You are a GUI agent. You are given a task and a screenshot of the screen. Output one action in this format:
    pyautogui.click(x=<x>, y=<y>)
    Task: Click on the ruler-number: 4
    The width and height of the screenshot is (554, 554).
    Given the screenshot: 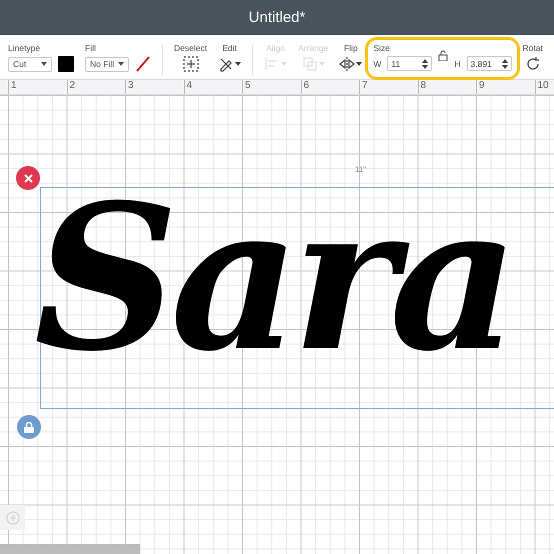 What is the action you would take?
    pyautogui.click(x=213, y=87)
    